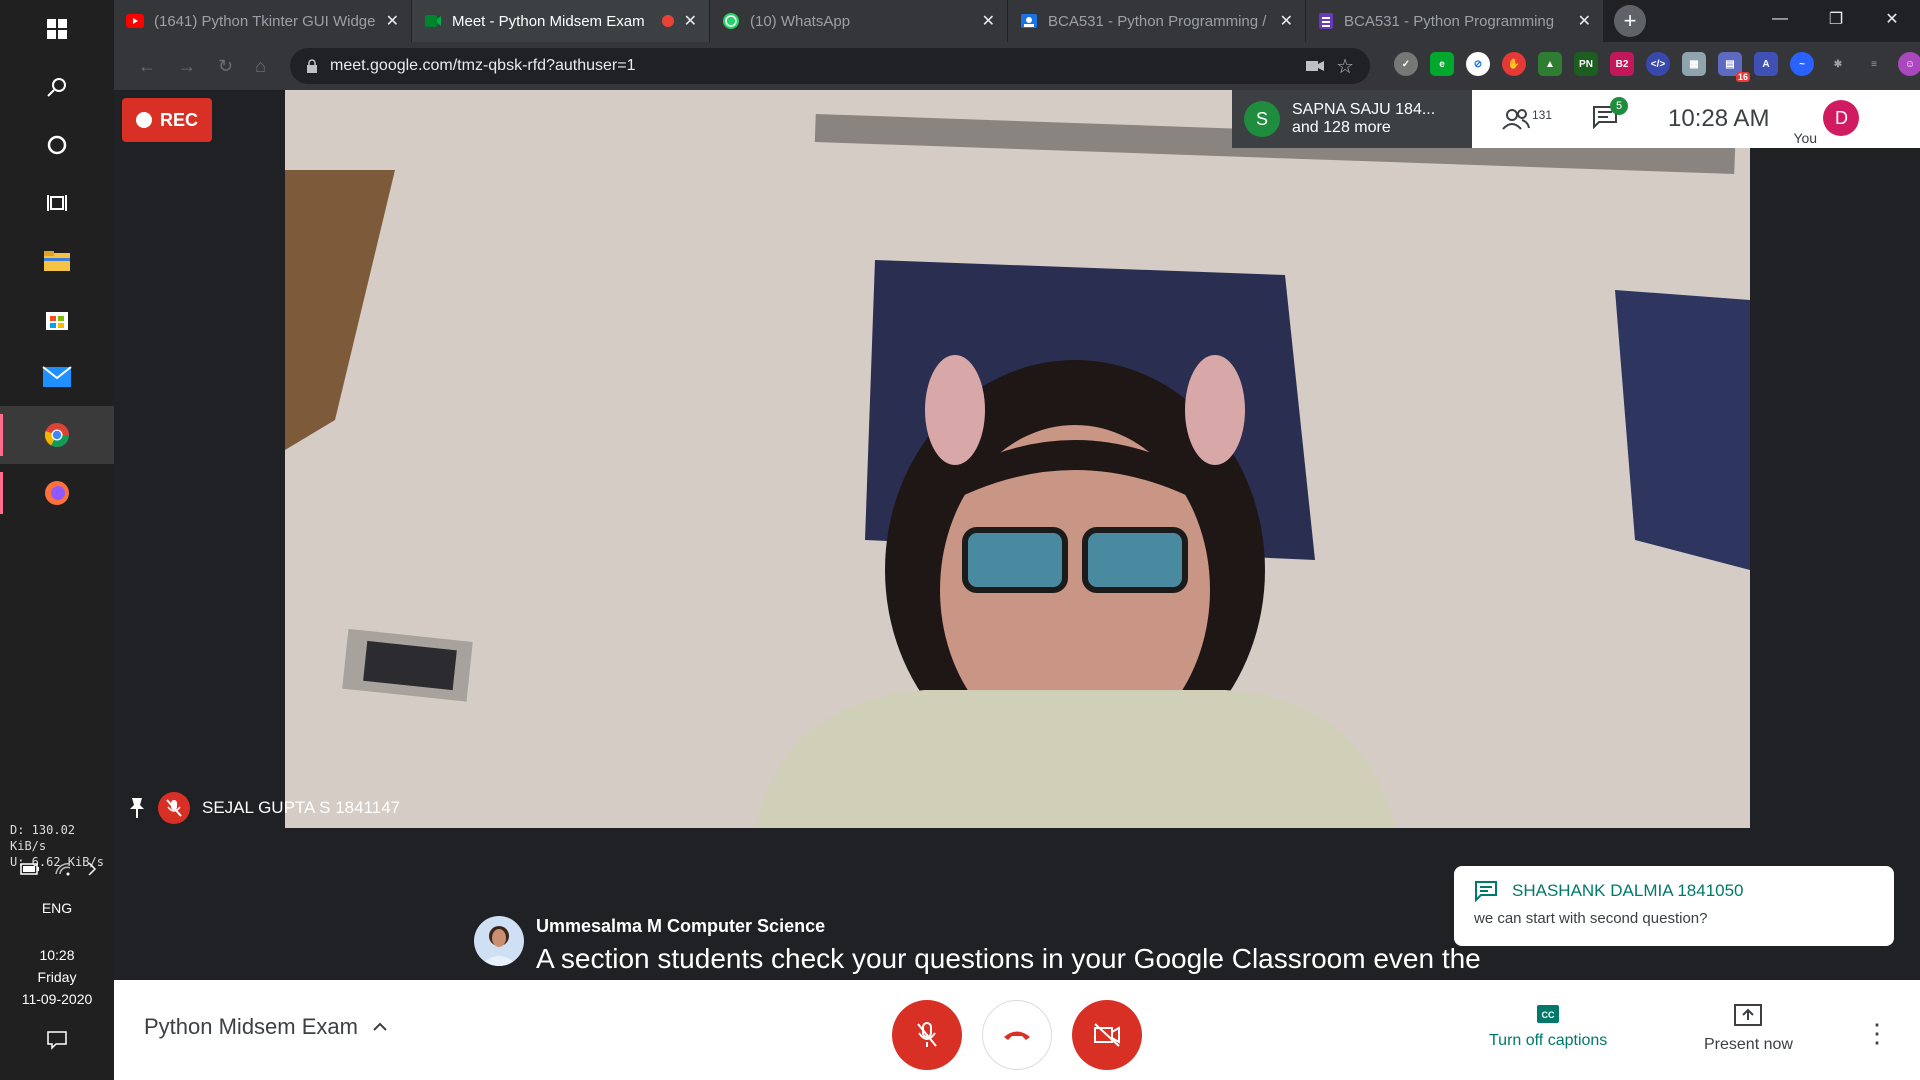 This screenshot has height=1080, width=1920. Describe the element at coordinates (260, 66) in the screenshot. I see `home-icon: ⌂` at that location.